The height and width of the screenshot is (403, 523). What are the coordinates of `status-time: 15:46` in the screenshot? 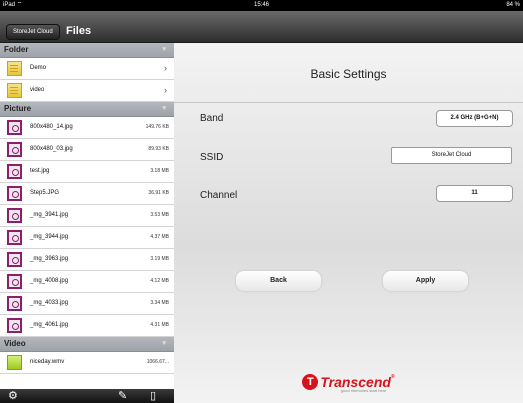 It's located at (261, 5).